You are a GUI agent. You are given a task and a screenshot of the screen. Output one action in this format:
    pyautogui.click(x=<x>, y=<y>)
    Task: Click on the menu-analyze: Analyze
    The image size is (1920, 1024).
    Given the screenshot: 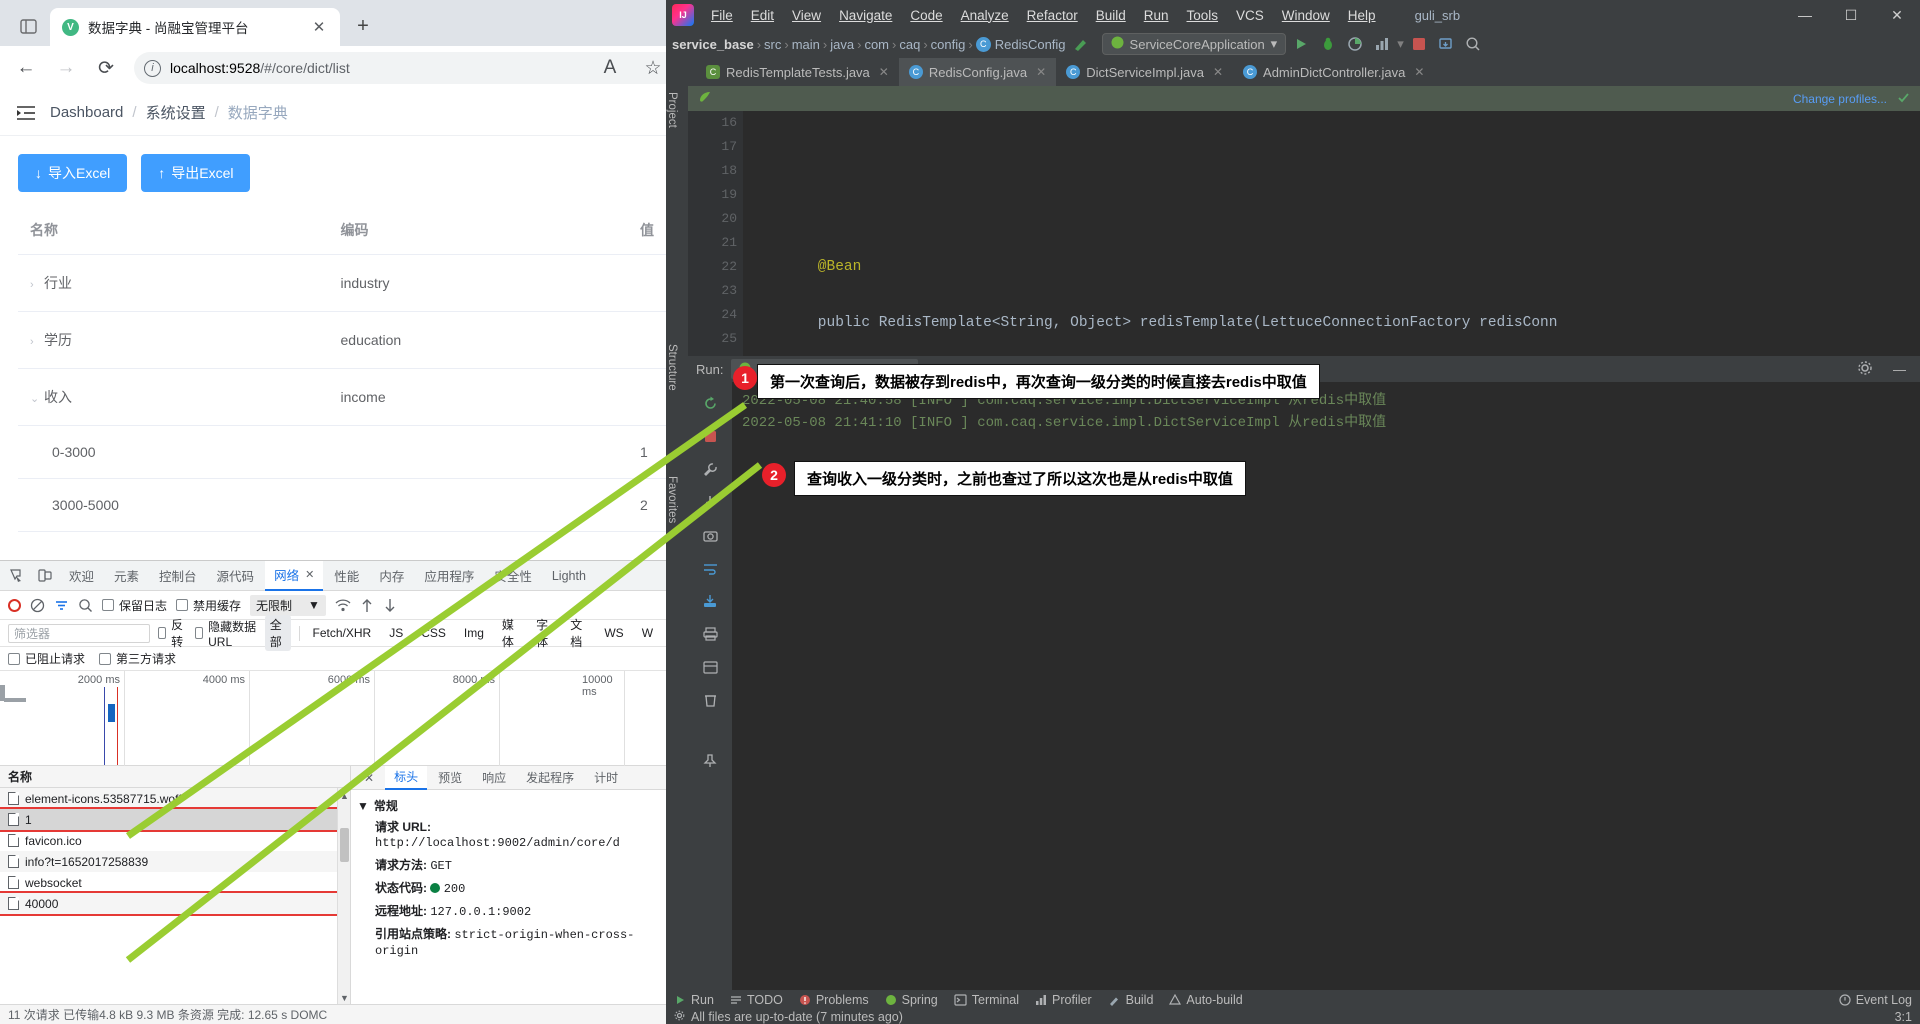 What is the action you would take?
    pyautogui.click(x=985, y=15)
    